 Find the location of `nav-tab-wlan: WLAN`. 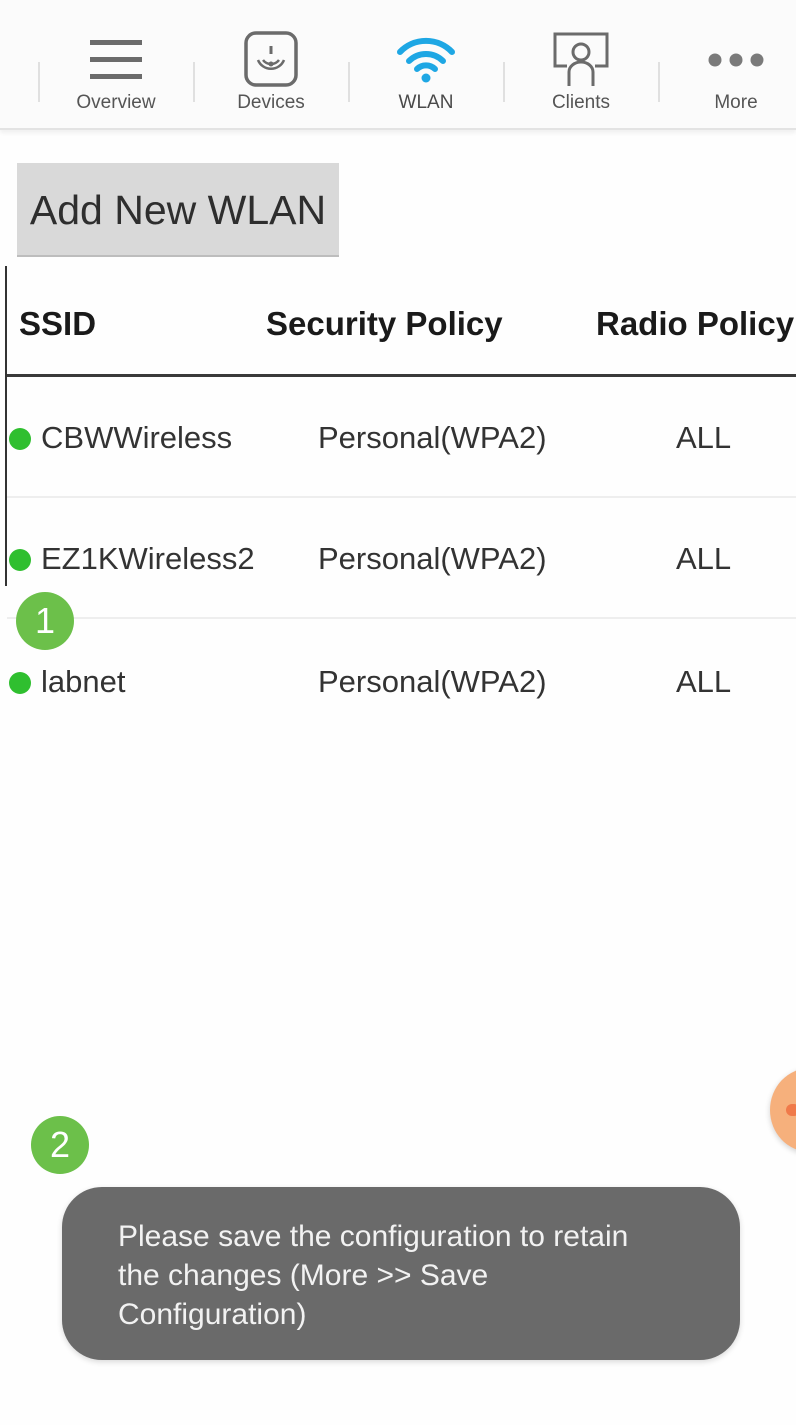

nav-tab-wlan: WLAN is located at coordinates (426, 64).